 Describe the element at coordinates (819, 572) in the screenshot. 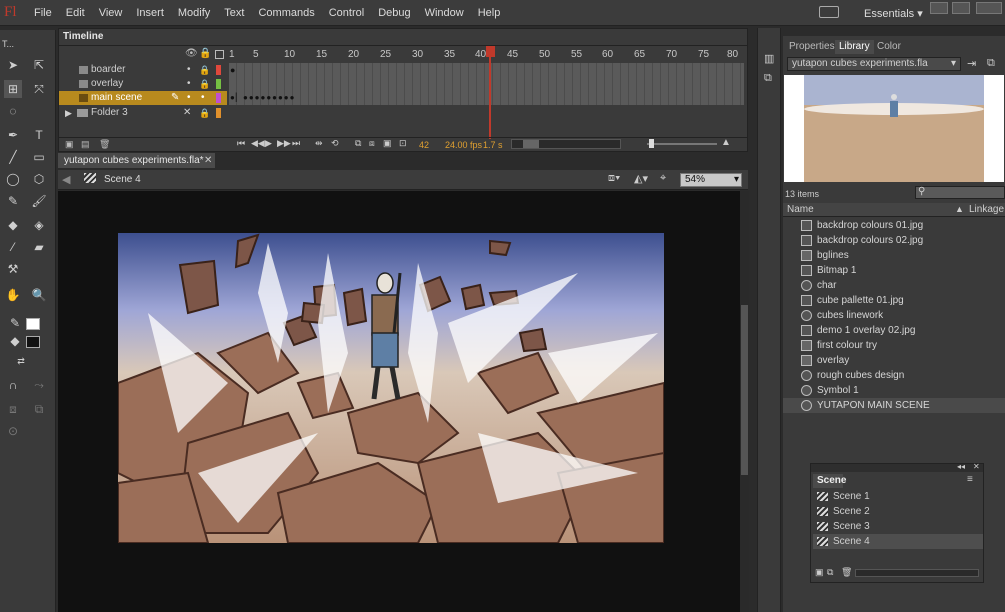

I see `add-scene-icon: ▣` at that location.